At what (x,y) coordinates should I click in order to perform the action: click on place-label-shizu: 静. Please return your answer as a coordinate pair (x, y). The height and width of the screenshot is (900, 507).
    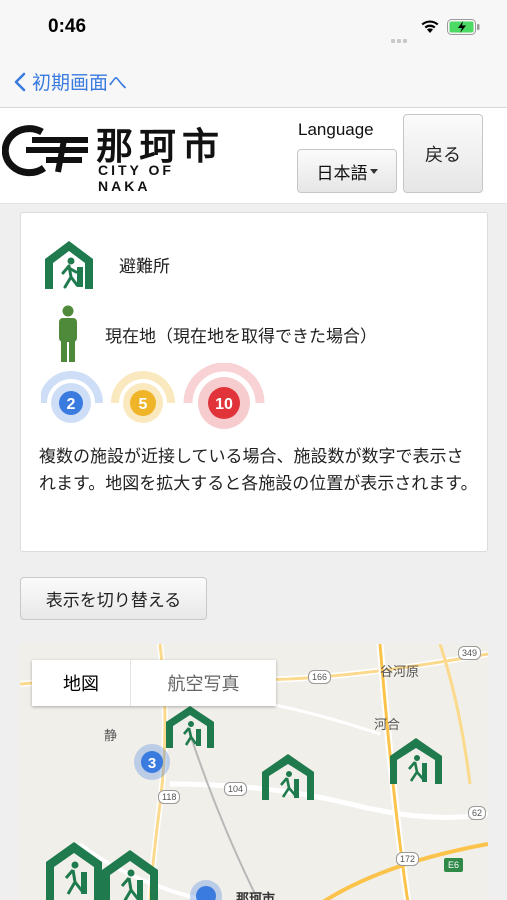
    Looking at the image, I should click on (111, 735).